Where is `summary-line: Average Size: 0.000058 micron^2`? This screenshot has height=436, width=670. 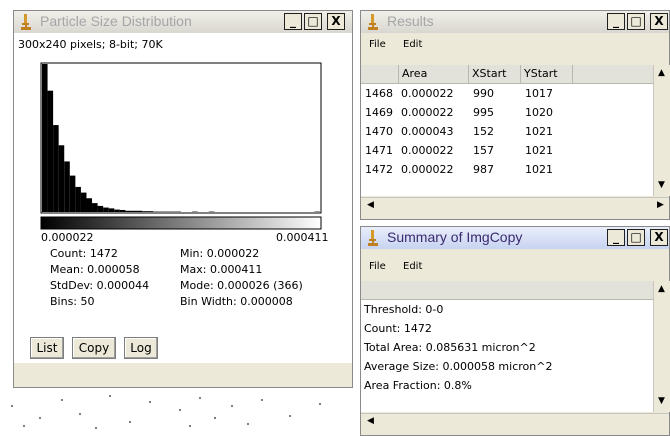
summary-line: Average Size: 0.000058 micron^2 is located at coordinates (458, 366).